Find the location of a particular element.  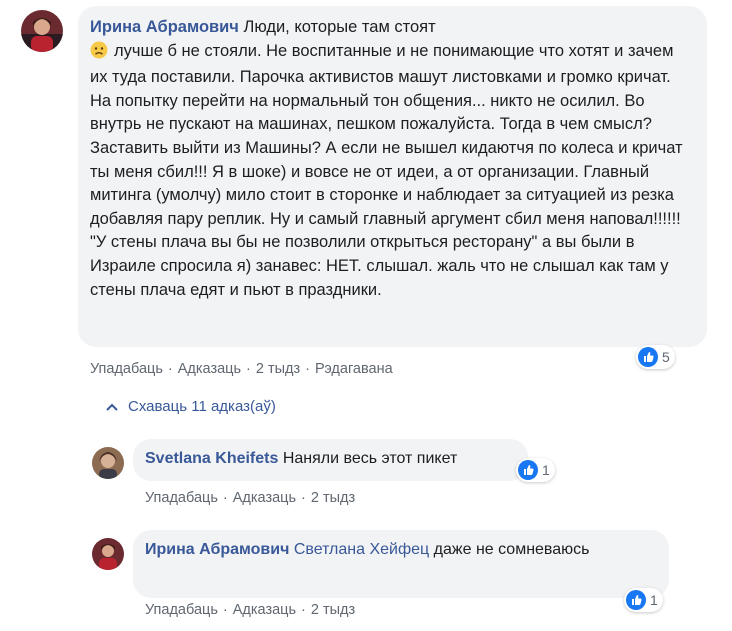

hide-replies-label: Схаваць 11 адказ(аў) is located at coordinates (202, 406).